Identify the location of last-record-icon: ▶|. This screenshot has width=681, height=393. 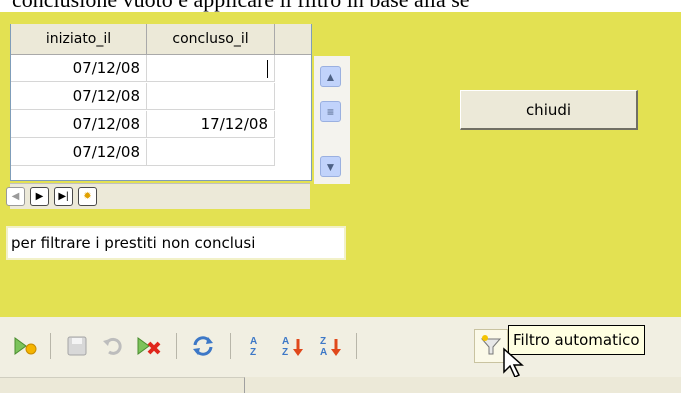
(63, 196).